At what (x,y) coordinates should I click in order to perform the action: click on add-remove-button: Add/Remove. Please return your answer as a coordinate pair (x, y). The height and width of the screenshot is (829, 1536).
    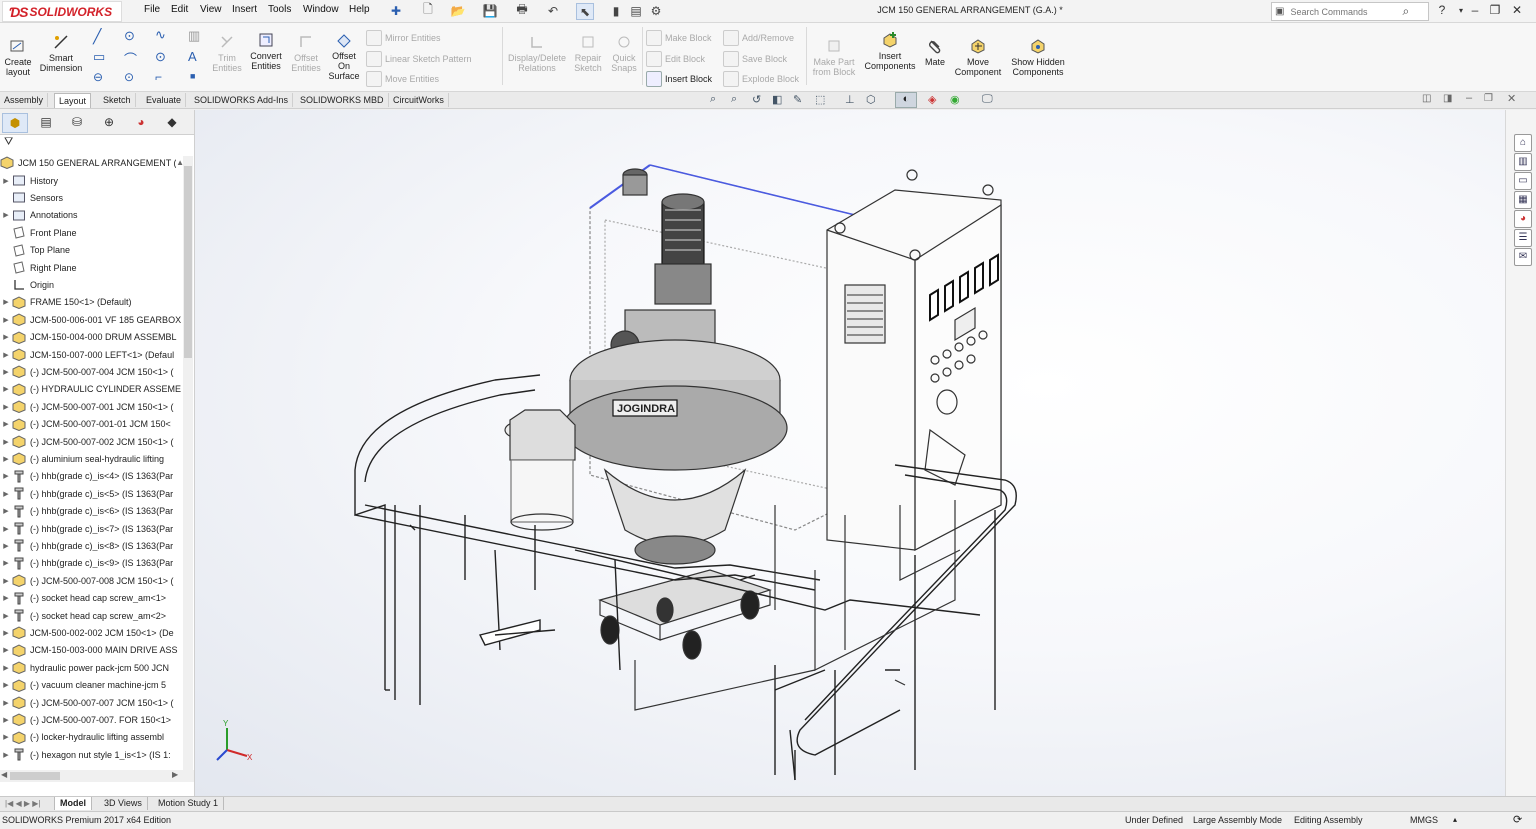
    Looking at the image, I should click on (758, 38).